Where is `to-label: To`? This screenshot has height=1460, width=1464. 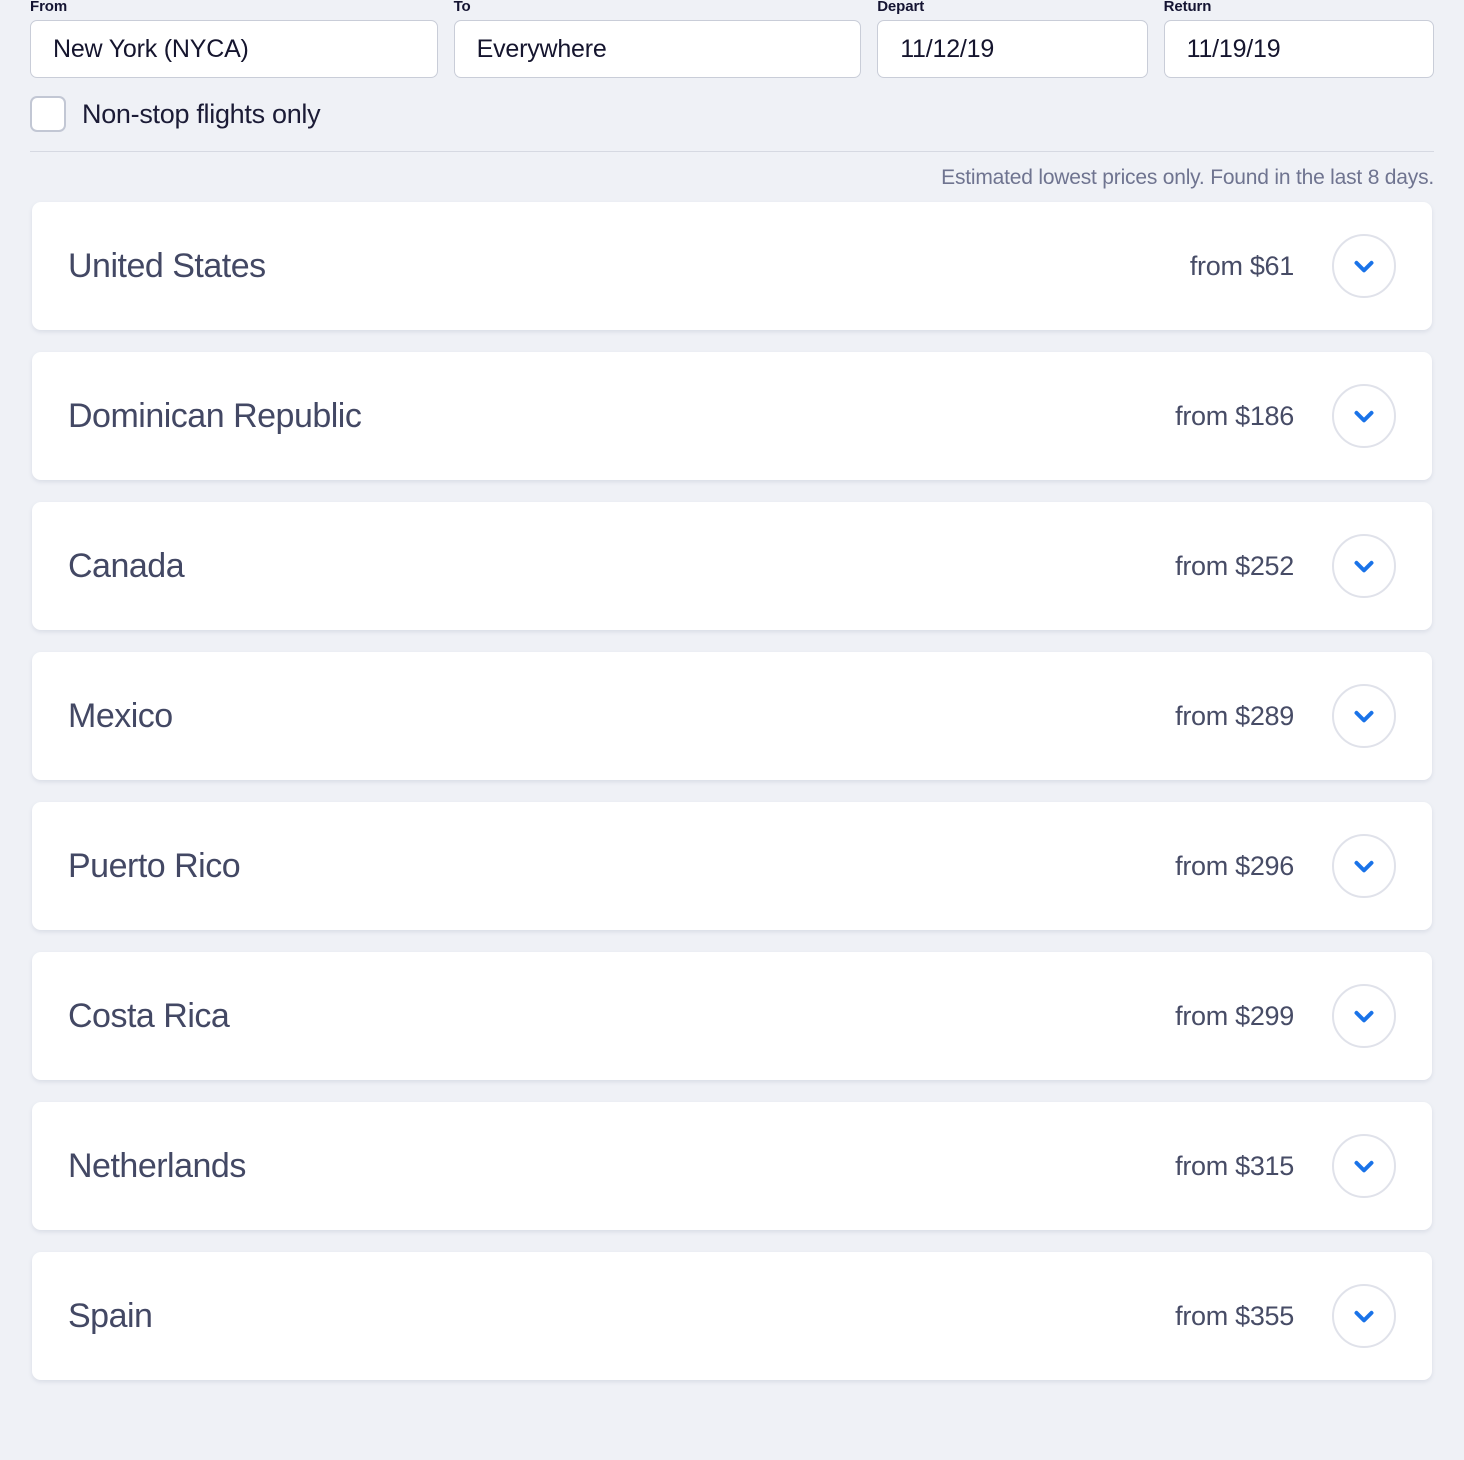 to-label: To is located at coordinates (462, 7).